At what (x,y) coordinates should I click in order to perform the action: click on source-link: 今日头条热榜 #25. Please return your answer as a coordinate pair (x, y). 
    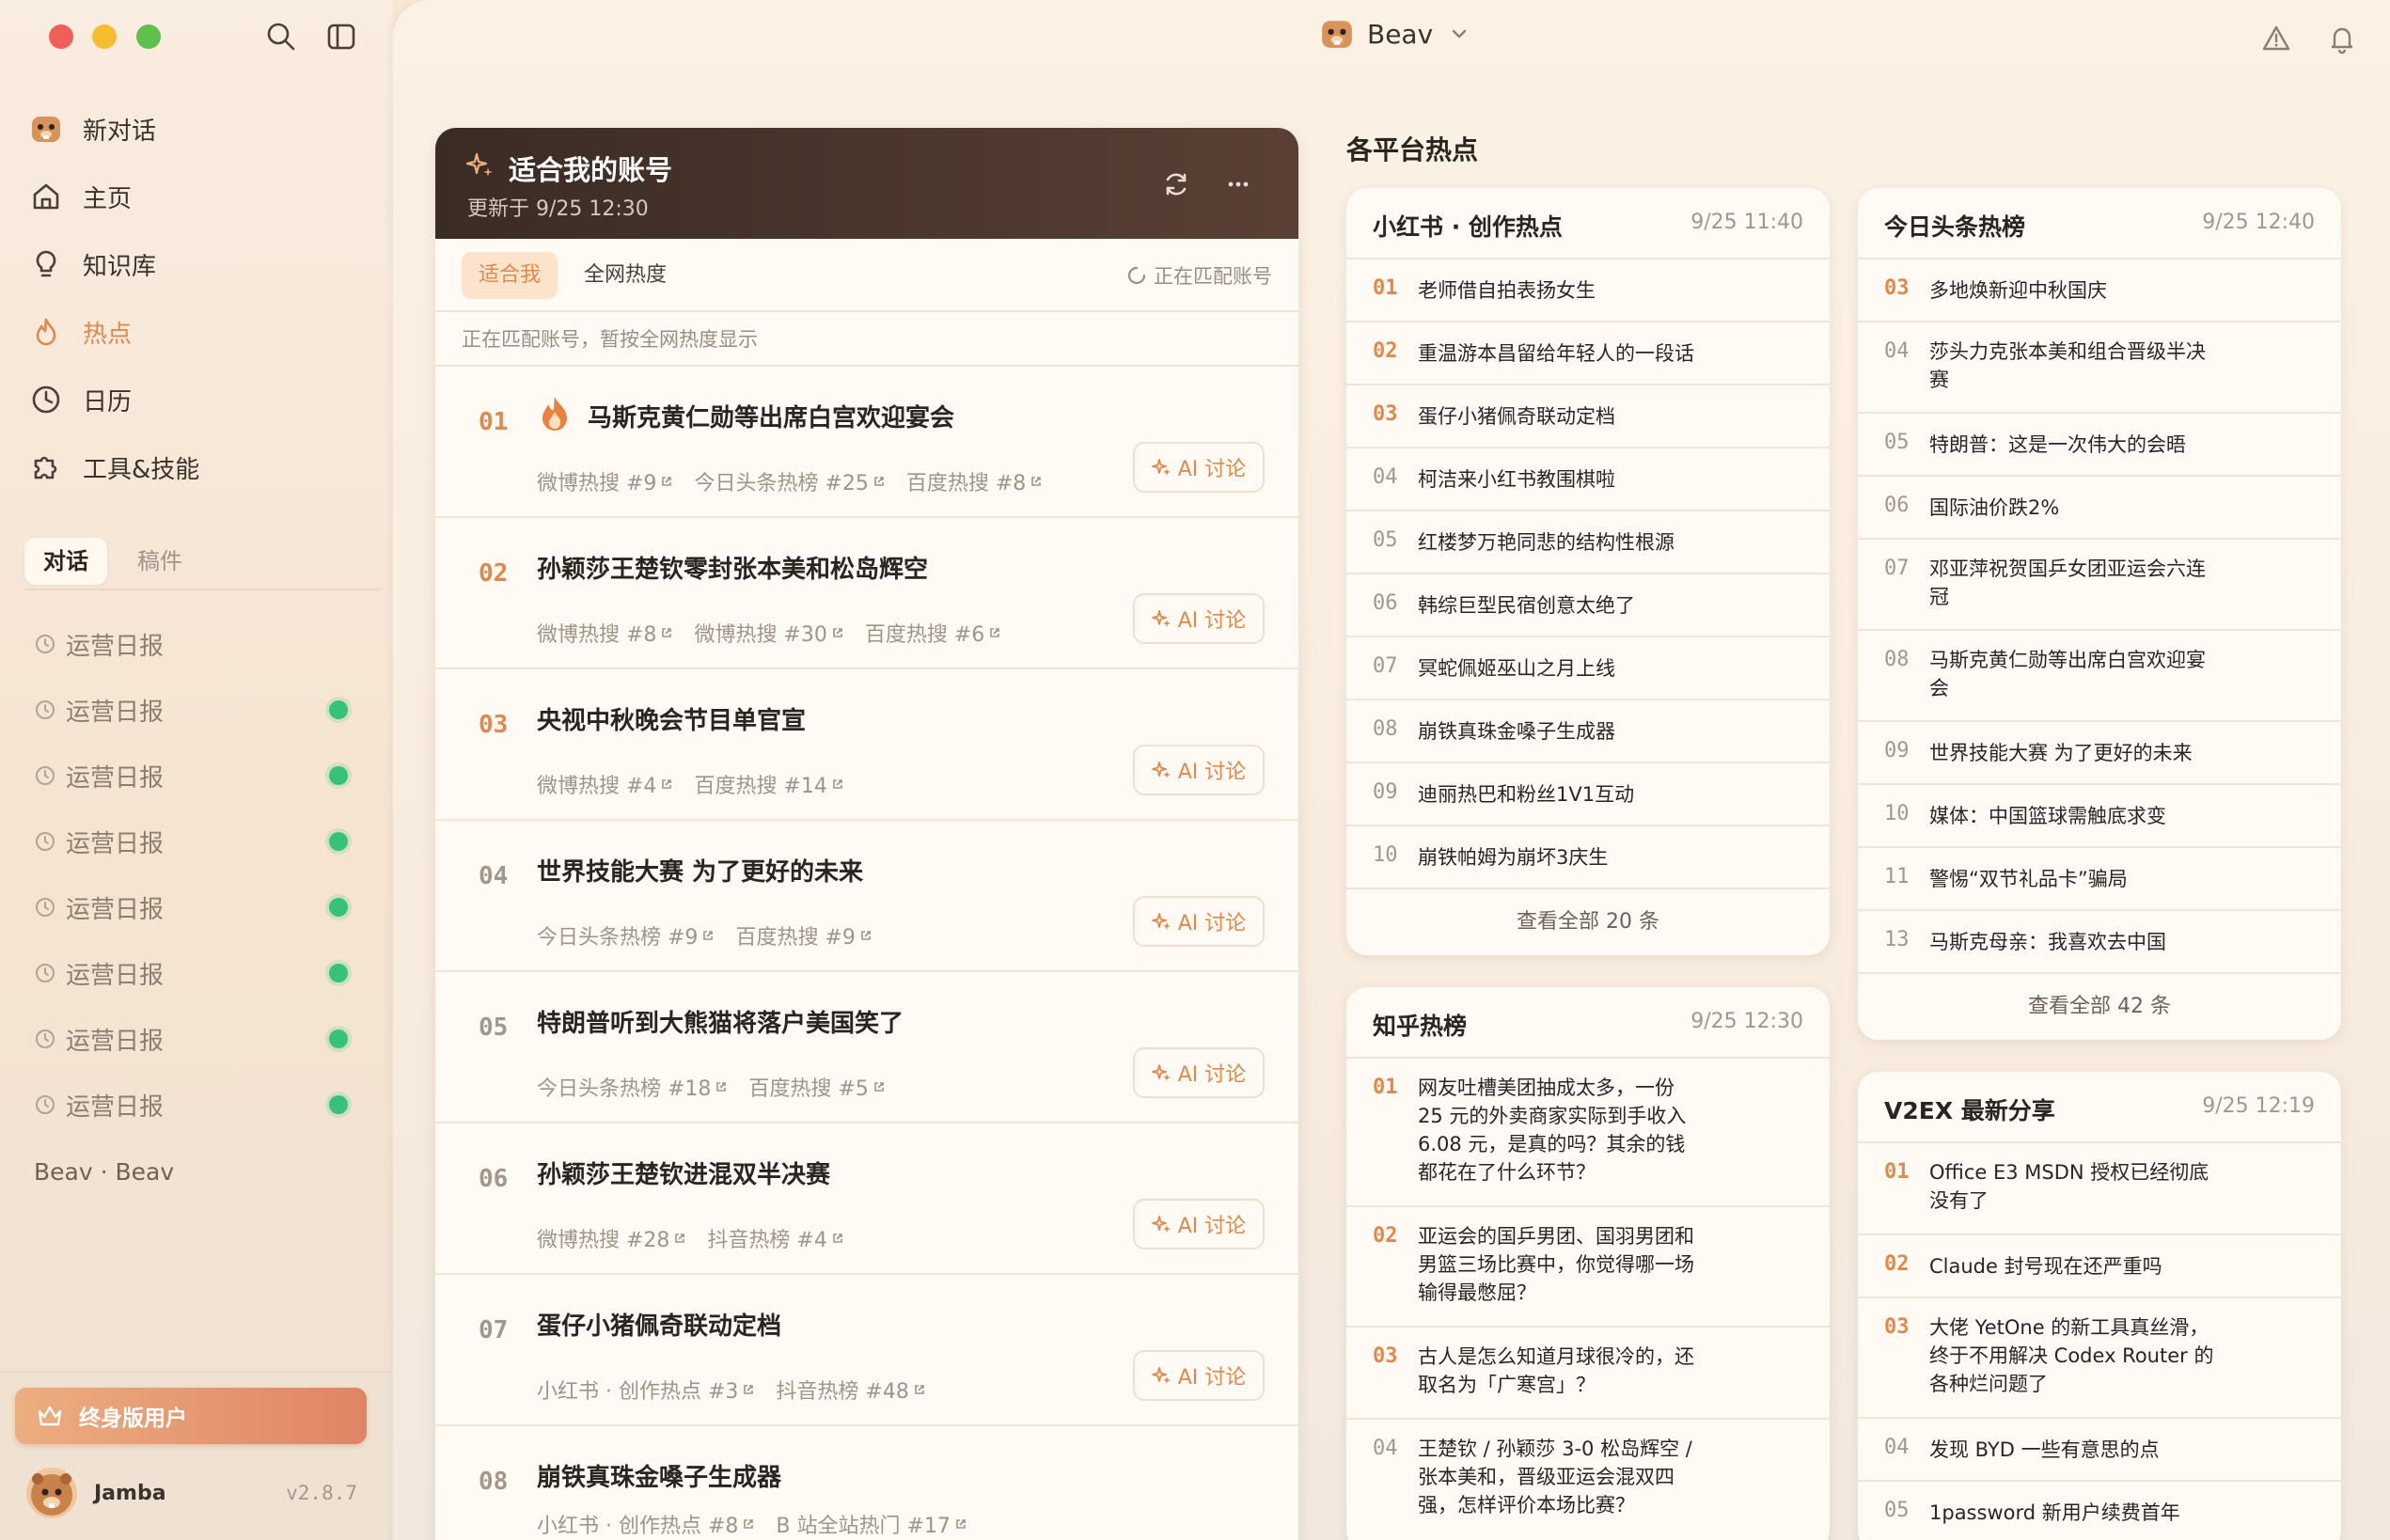
    Looking at the image, I should click on (789, 481).